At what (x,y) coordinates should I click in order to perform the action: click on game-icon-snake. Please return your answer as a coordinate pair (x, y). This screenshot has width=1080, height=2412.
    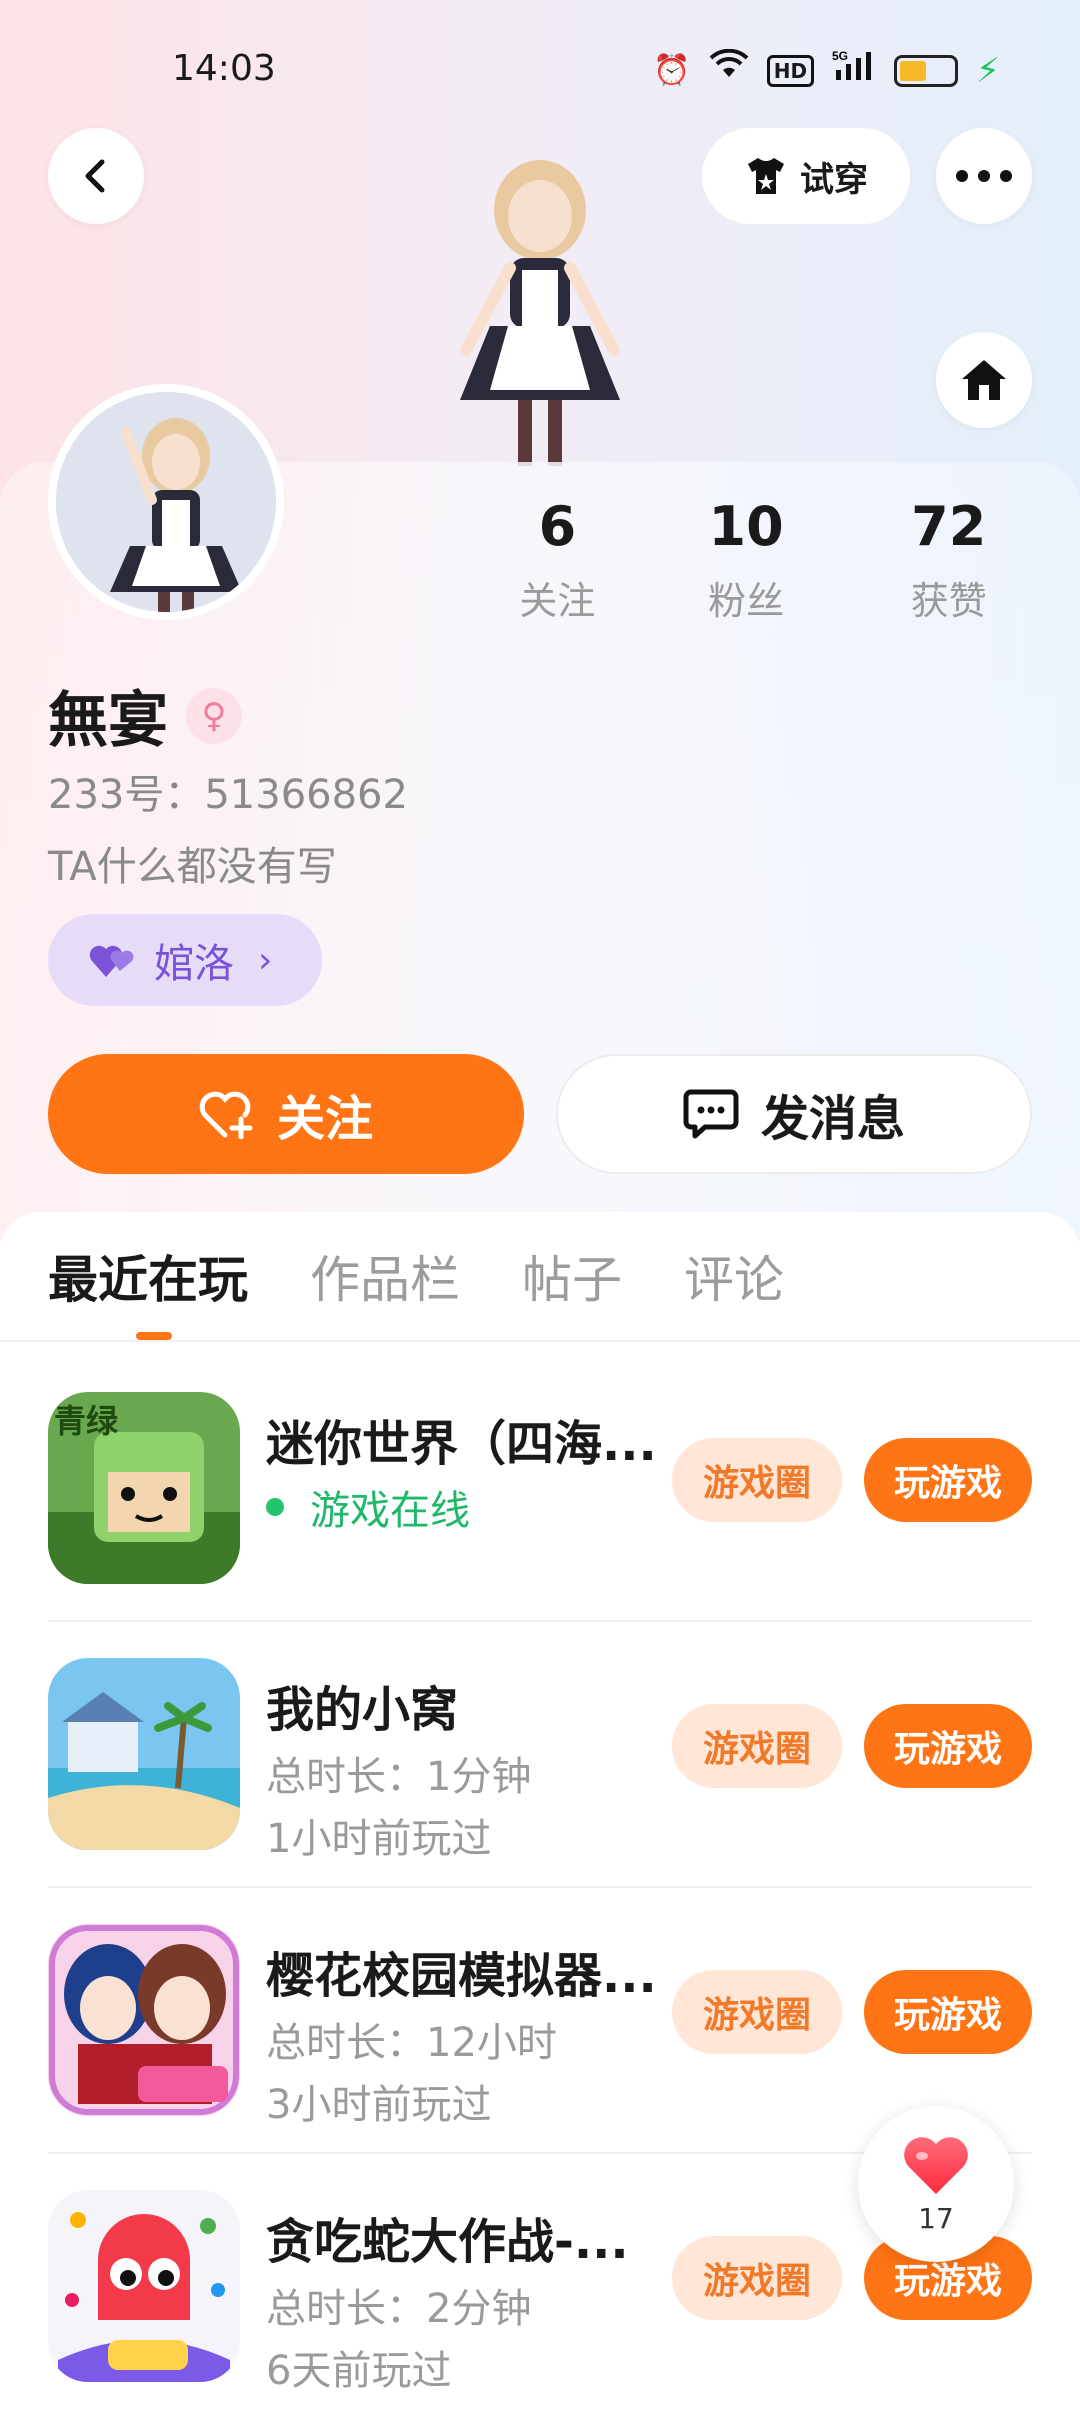
    Looking at the image, I should click on (144, 2286).